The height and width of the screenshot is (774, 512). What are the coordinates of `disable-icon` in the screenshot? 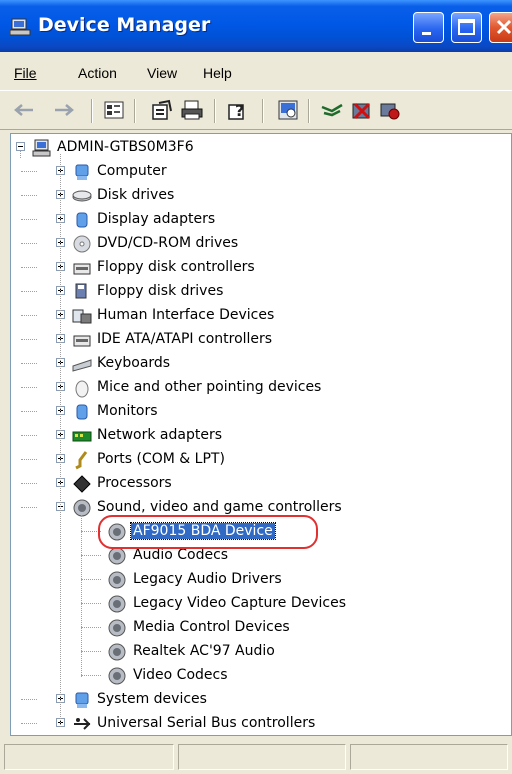 It's located at (390, 111).